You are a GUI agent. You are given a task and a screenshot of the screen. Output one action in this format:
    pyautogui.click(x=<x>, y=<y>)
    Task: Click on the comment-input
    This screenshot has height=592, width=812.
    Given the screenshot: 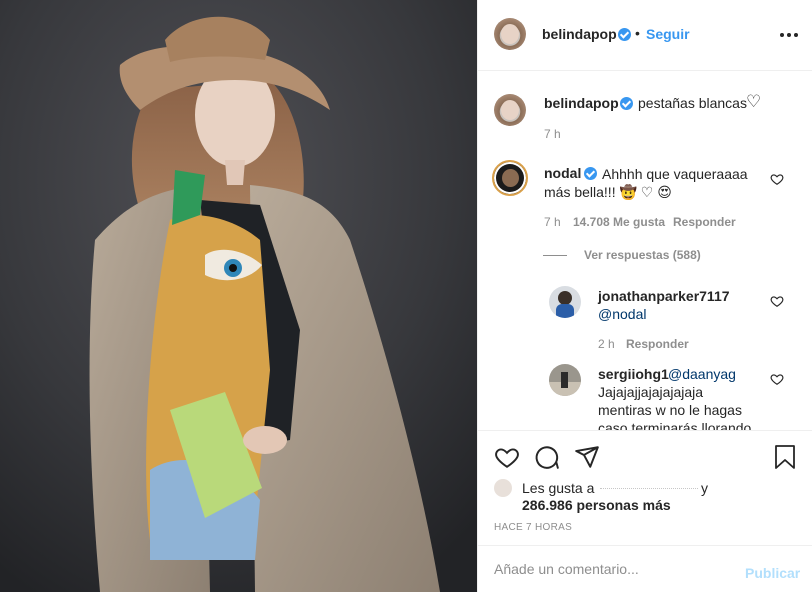 What is the action you would take?
    pyautogui.click(x=614, y=569)
    